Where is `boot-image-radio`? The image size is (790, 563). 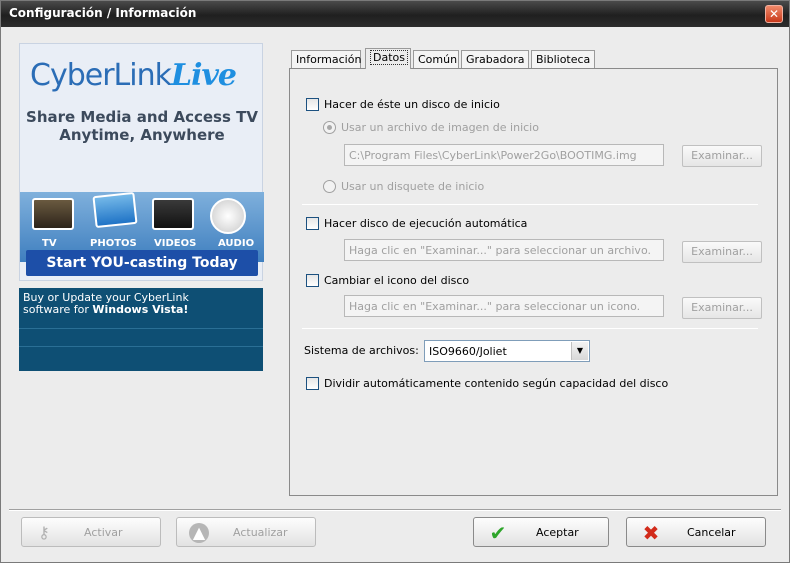
boot-image-radio is located at coordinates (329, 127).